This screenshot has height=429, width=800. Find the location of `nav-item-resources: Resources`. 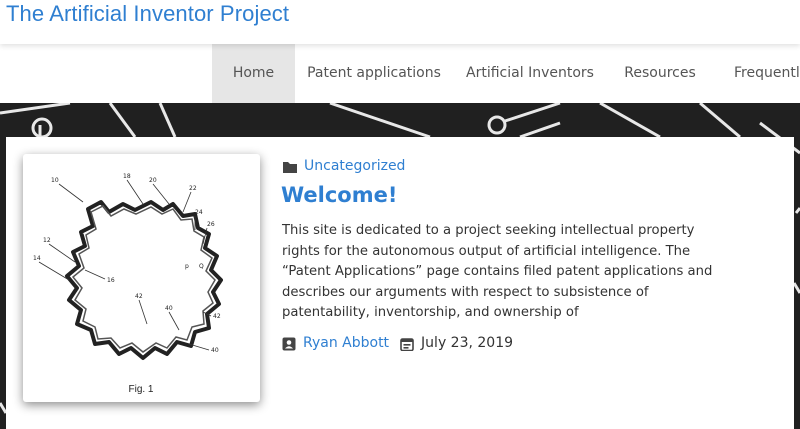

nav-item-resources: Resources is located at coordinates (660, 73).